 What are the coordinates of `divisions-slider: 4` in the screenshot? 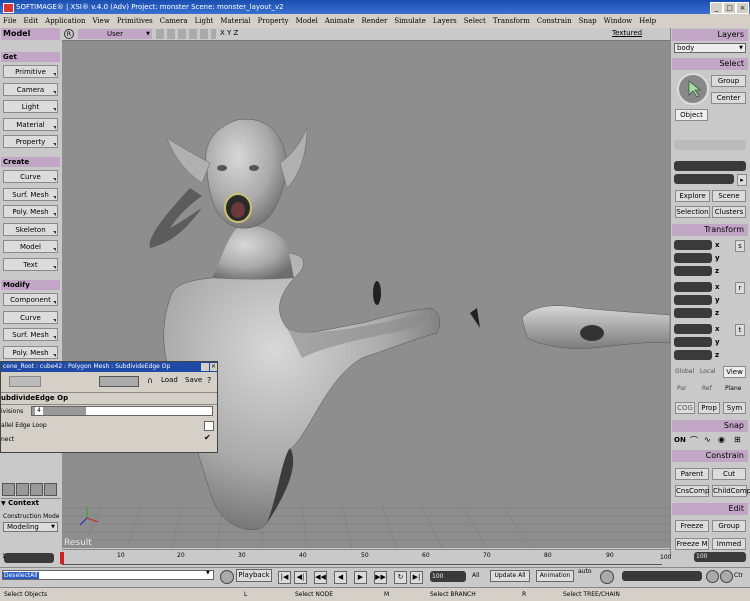 It's located at (122, 411).